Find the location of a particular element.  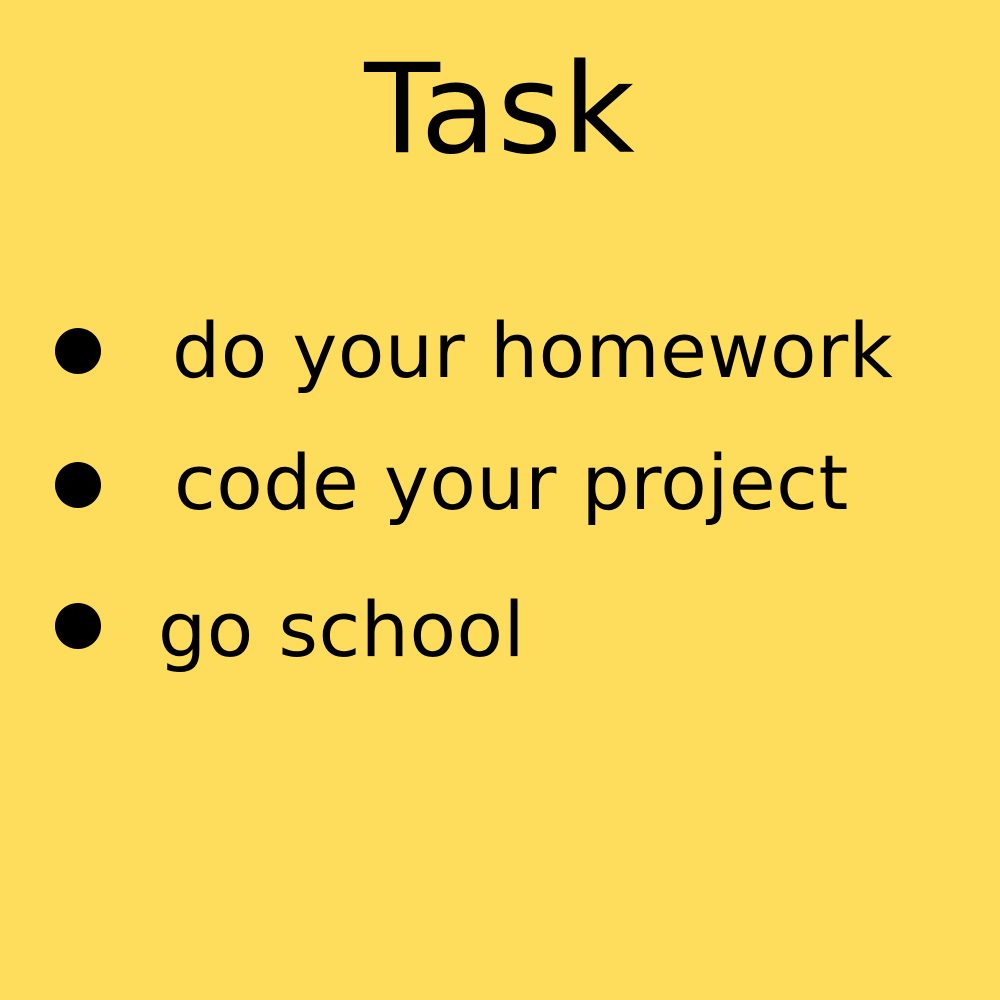

list-item: do your homework is located at coordinates (500, 351).